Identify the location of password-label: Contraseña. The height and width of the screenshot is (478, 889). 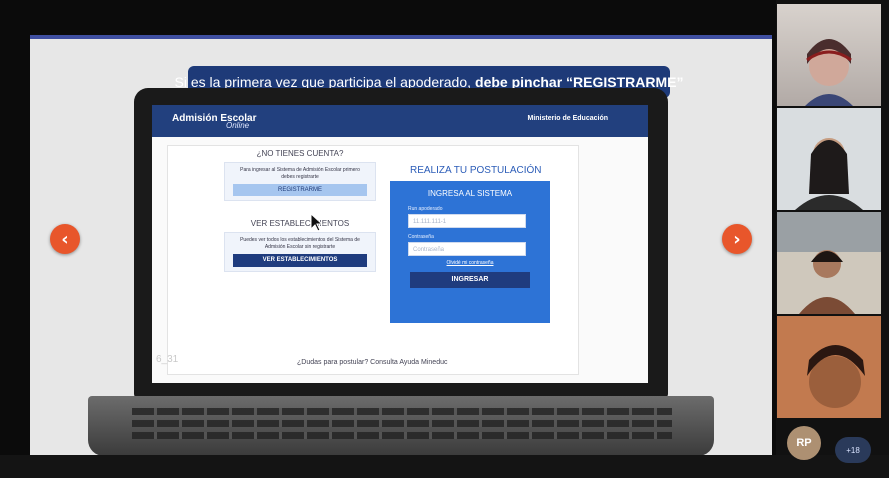
(421, 237).